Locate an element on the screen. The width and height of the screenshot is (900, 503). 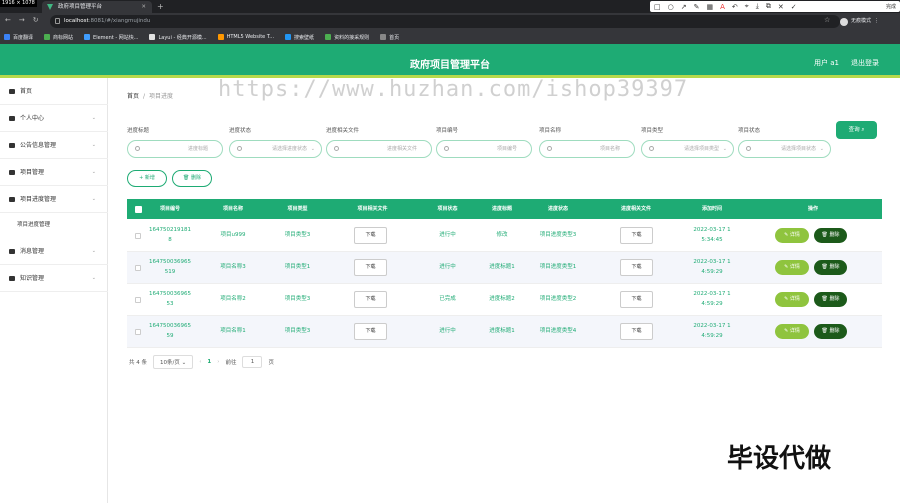
pin-icon: ⌖ is located at coordinates (747, 6).